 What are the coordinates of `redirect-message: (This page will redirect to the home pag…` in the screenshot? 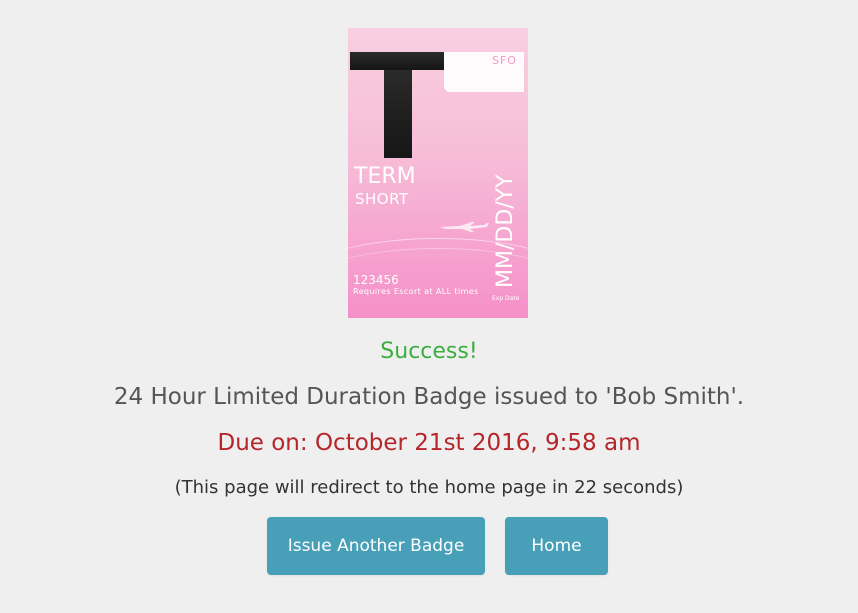 It's located at (429, 487).